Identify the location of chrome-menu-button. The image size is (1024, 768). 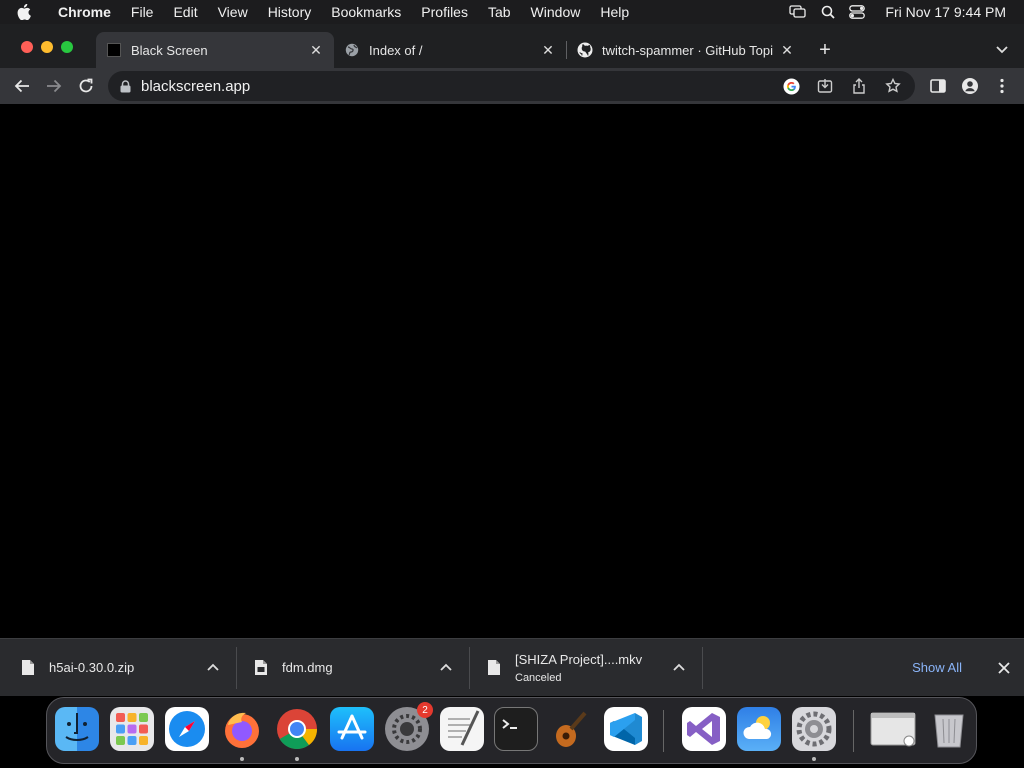
(1002, 86).